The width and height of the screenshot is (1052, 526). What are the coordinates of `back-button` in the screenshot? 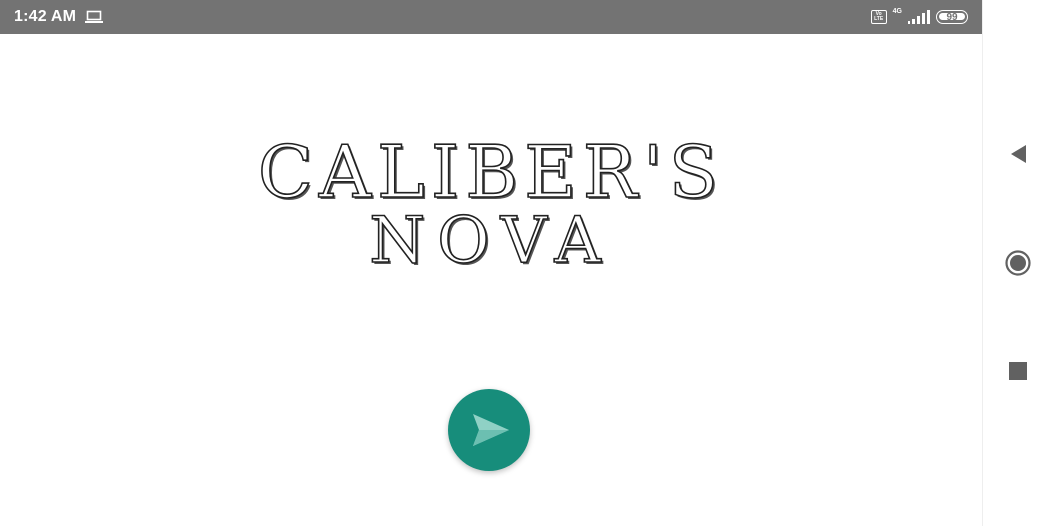 It's located at (1018, 154).